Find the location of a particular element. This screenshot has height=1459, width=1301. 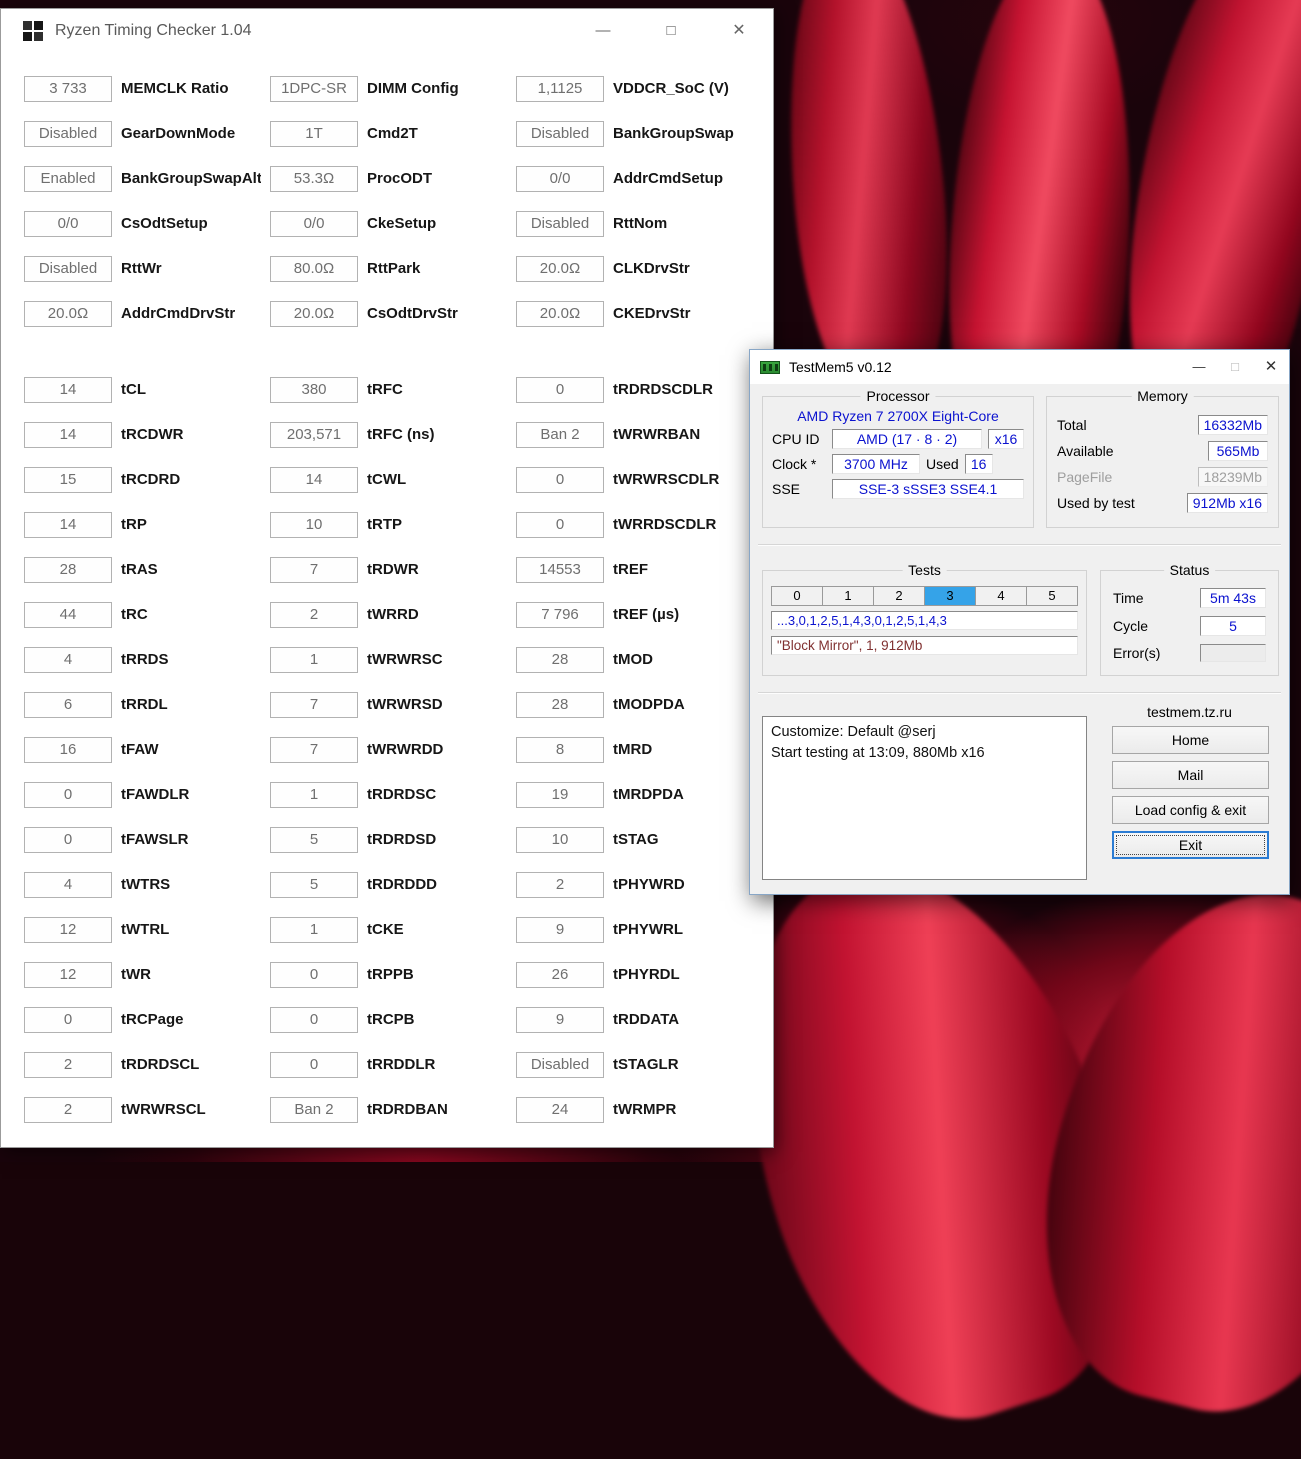

config-value-csodtdrvstr: 20.0Ω is located at coordinates (314, 314).